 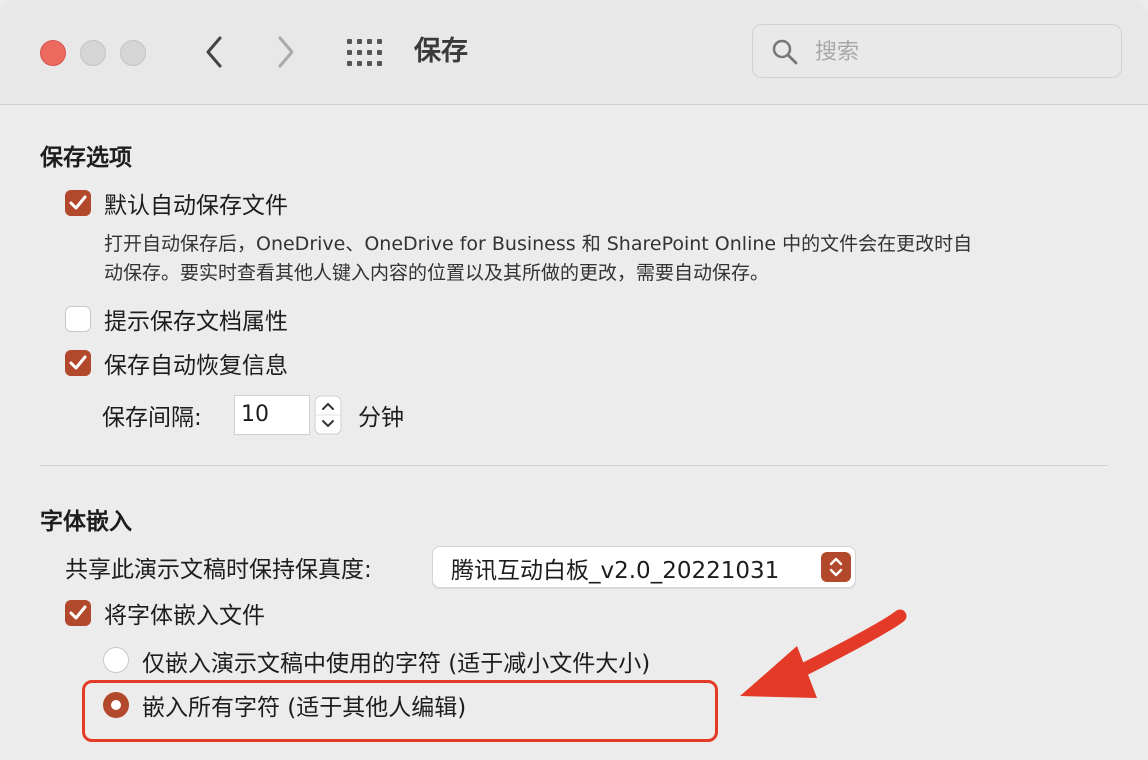 What do you see at coordinates (574, 465) in the screenshot?
I see `section-divider` at bounding box center [574, 465].